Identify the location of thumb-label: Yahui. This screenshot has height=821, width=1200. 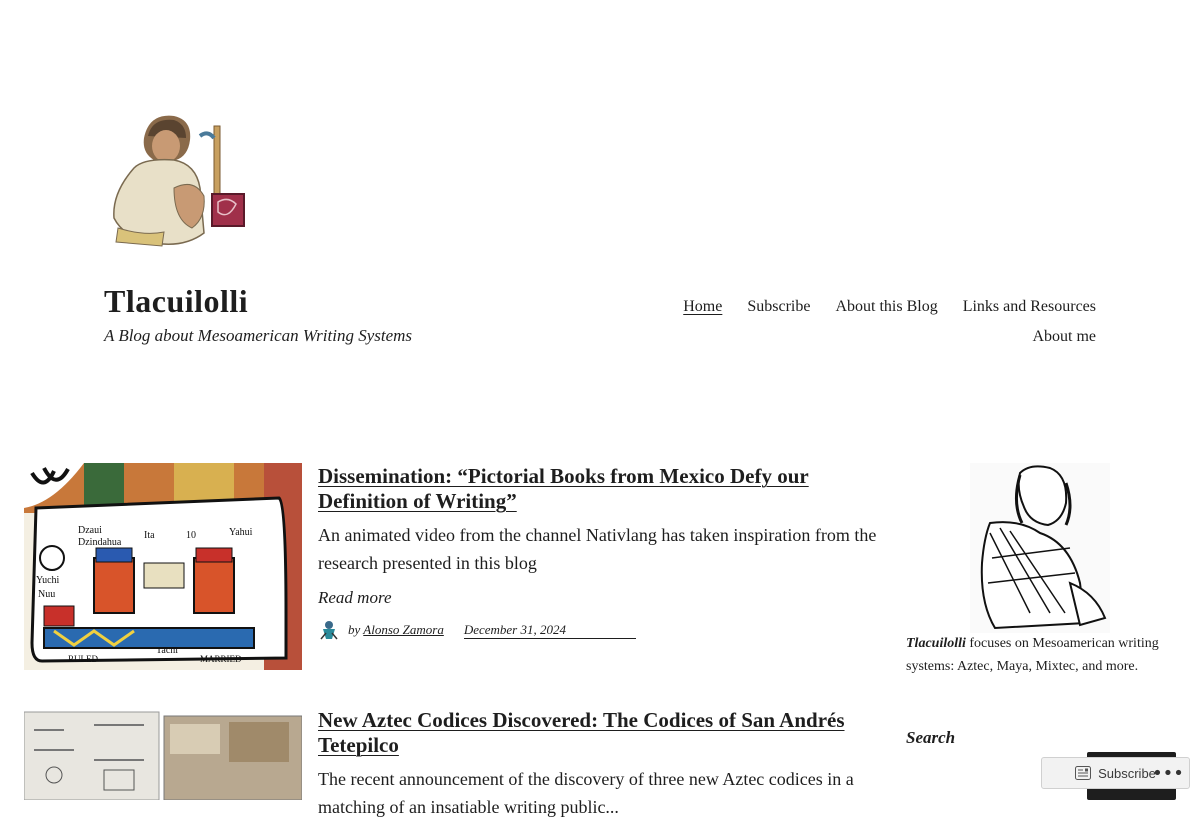
(241, 532).